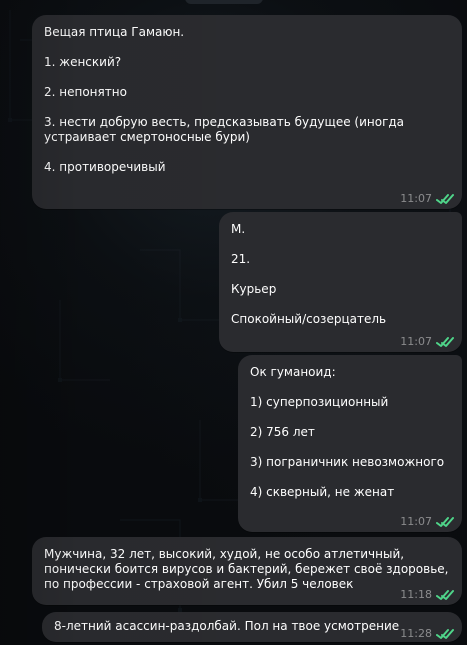 Image resolution: width=467 pixels, height=645 pixels. Describe the element at coordinates (416, 633) in the screenshot. I see `message-time: 11:28` at that location.